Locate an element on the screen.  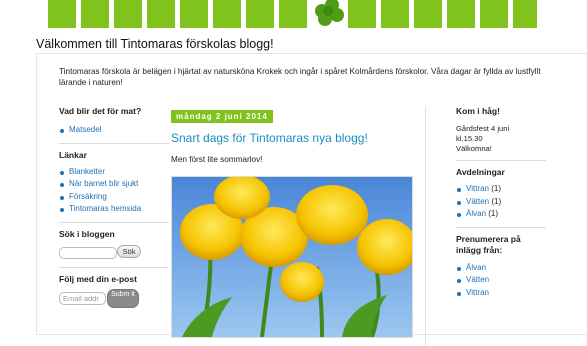
divisions-heading: Avdelningar is located at coordinates (480, 172).